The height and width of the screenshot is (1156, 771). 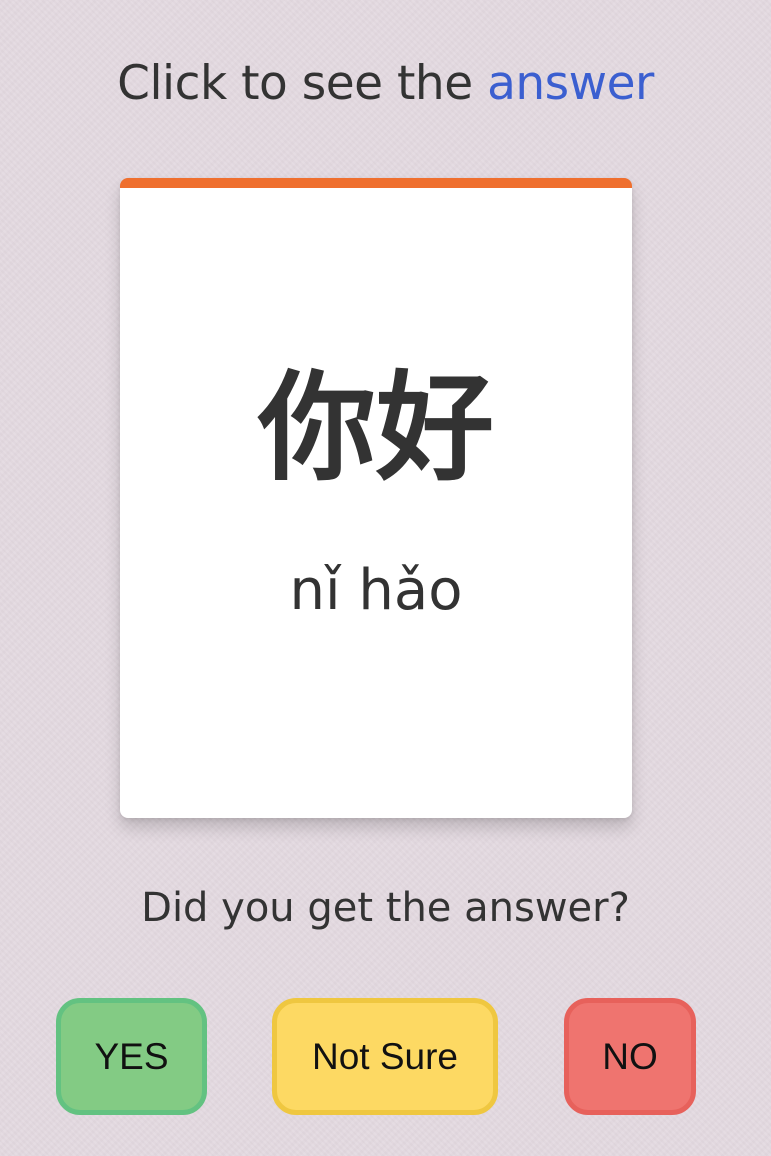 What do you see at coordinates (302, 83) in the screenshot?
I see `instruction-prefix: Click to see the` at bounding box center [302, 83].